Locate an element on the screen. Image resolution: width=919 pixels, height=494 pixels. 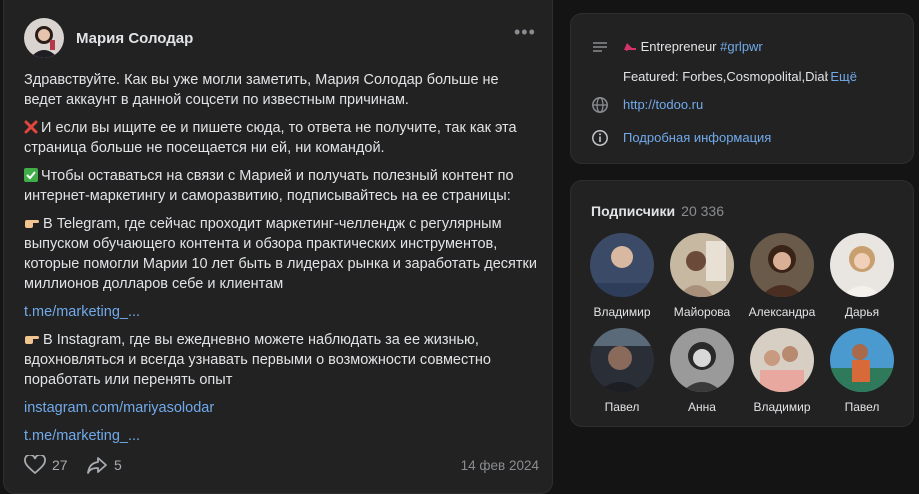
like-count: 27 is located at coordinates (60, 465).